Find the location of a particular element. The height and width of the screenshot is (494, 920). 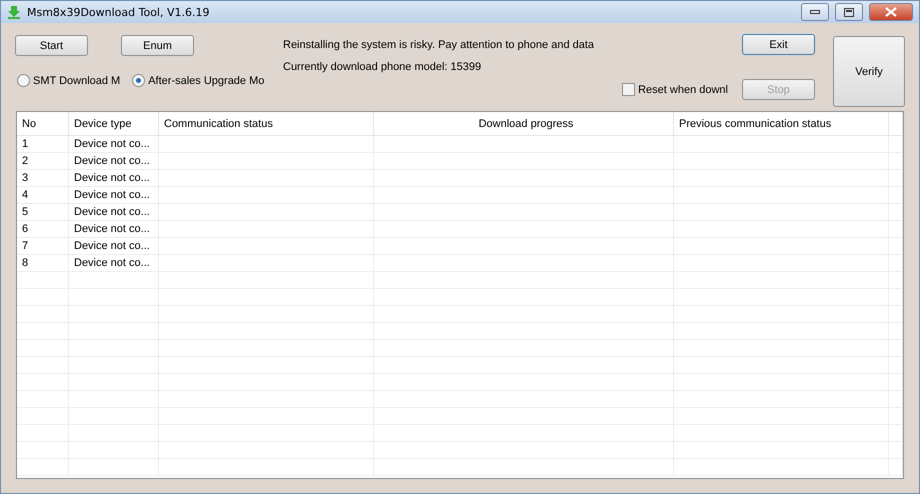

reset-checkbox: Reset when downl is located at coordinates (675, 89).